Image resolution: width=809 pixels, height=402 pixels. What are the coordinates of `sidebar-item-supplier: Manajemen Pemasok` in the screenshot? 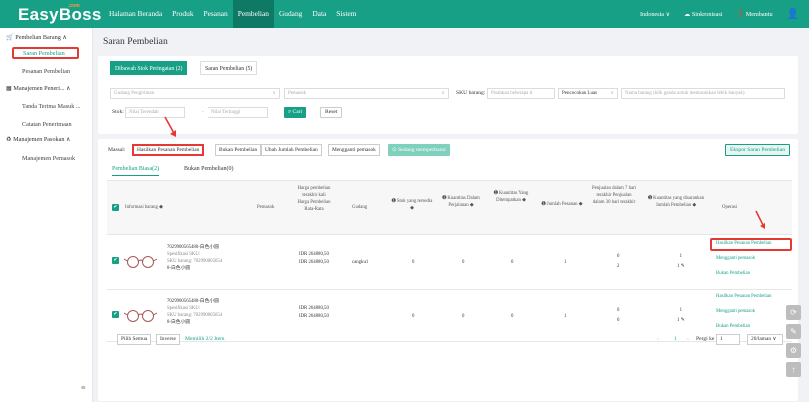 It's located at (48, 158).